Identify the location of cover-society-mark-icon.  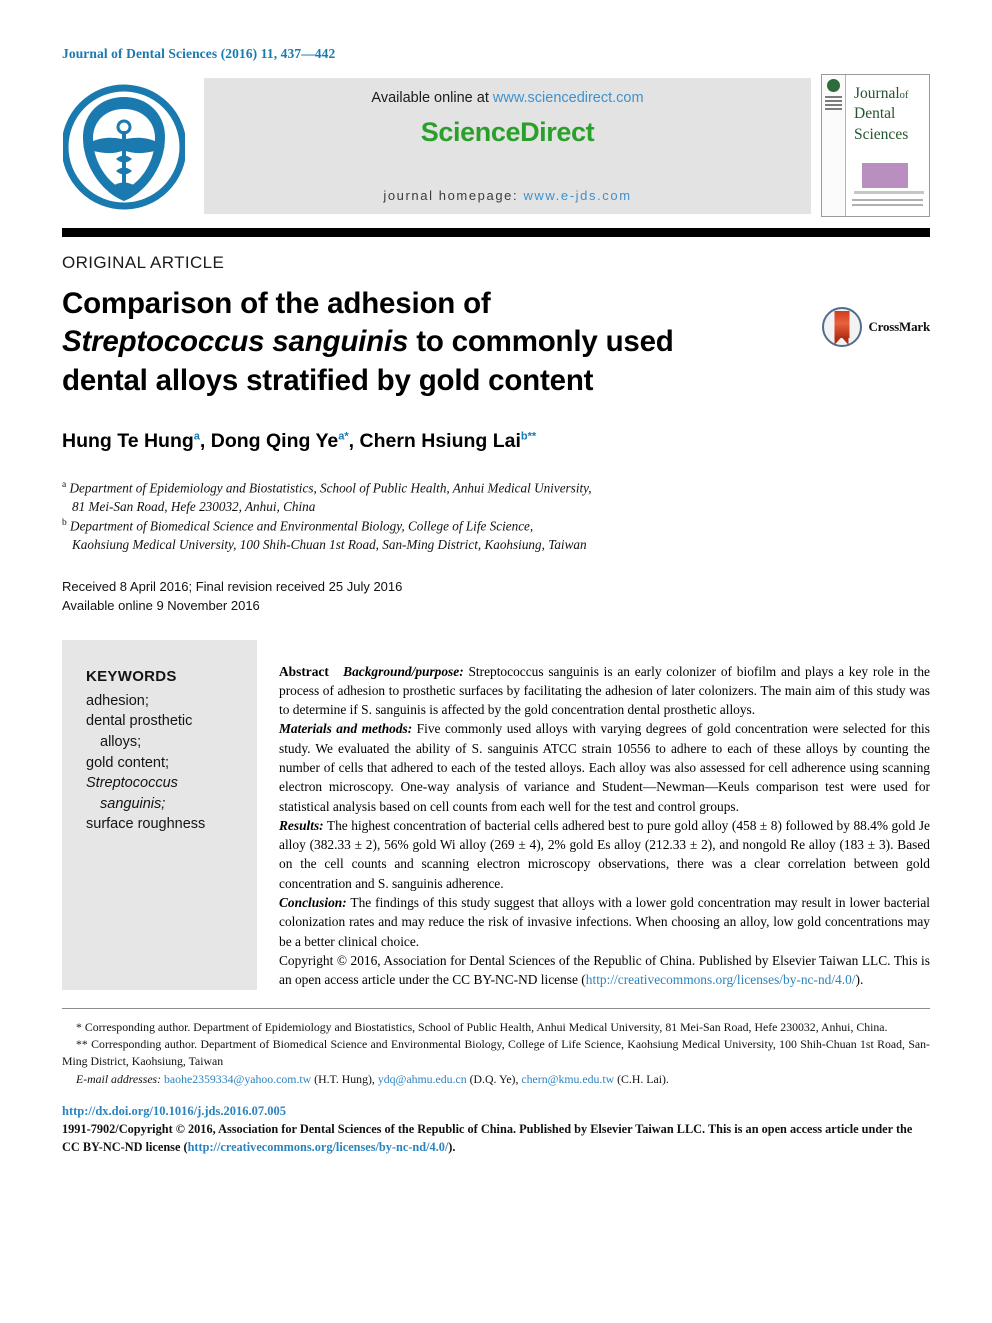
(833, 85).